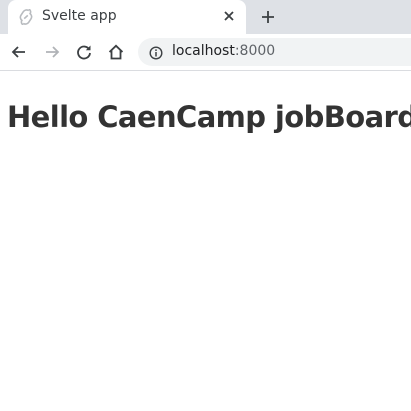 This screenshot has height=411, width=411. What do you see at coordinates (156, 52) in the screenshot?
I see `info-icon` at bounding box center [156, 52].